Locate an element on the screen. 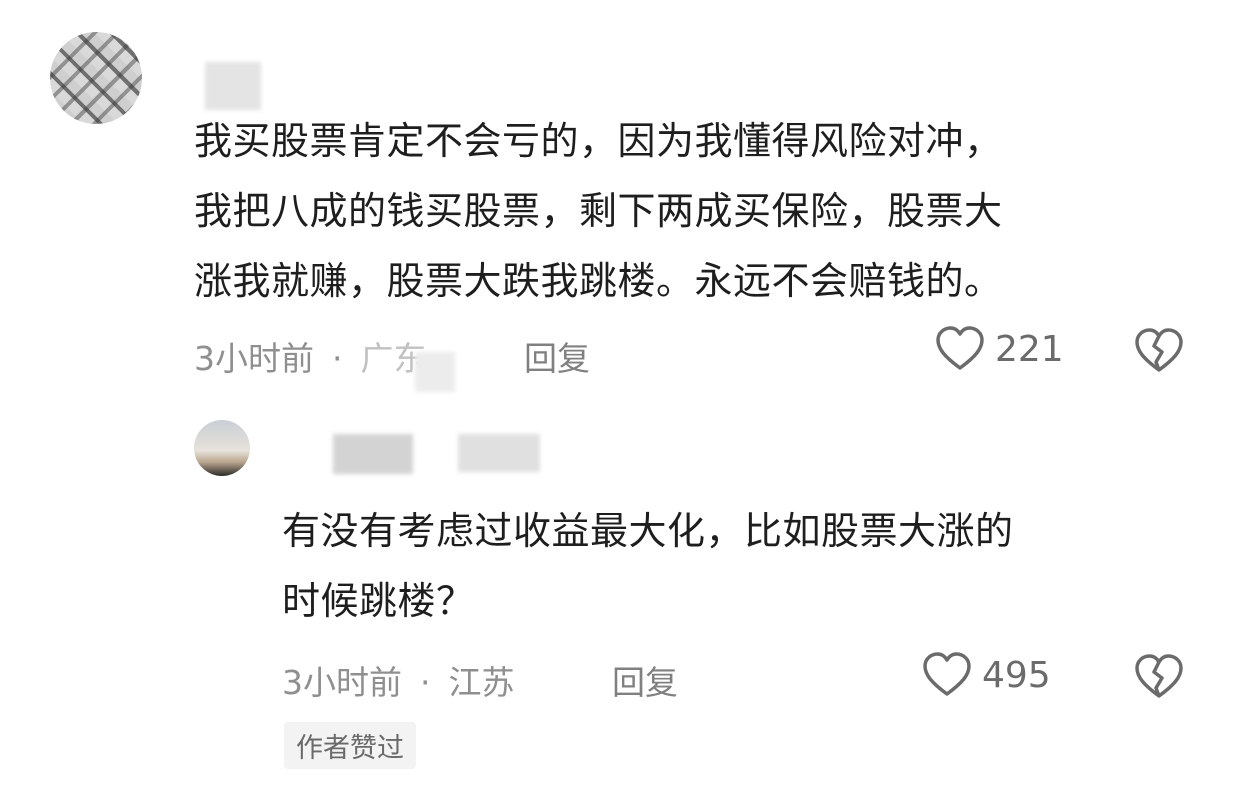  comment-line: 有没有考虑过收益最大化，比如股票大涨的 is located at coordinates (648, 531).